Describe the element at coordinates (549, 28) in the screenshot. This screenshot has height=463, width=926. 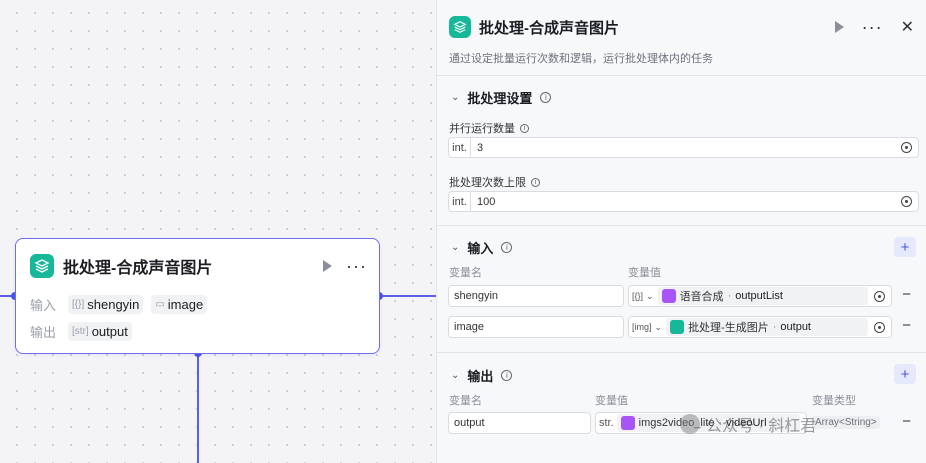
I see `panel-title: 批处理-合成声音图片` at that location.